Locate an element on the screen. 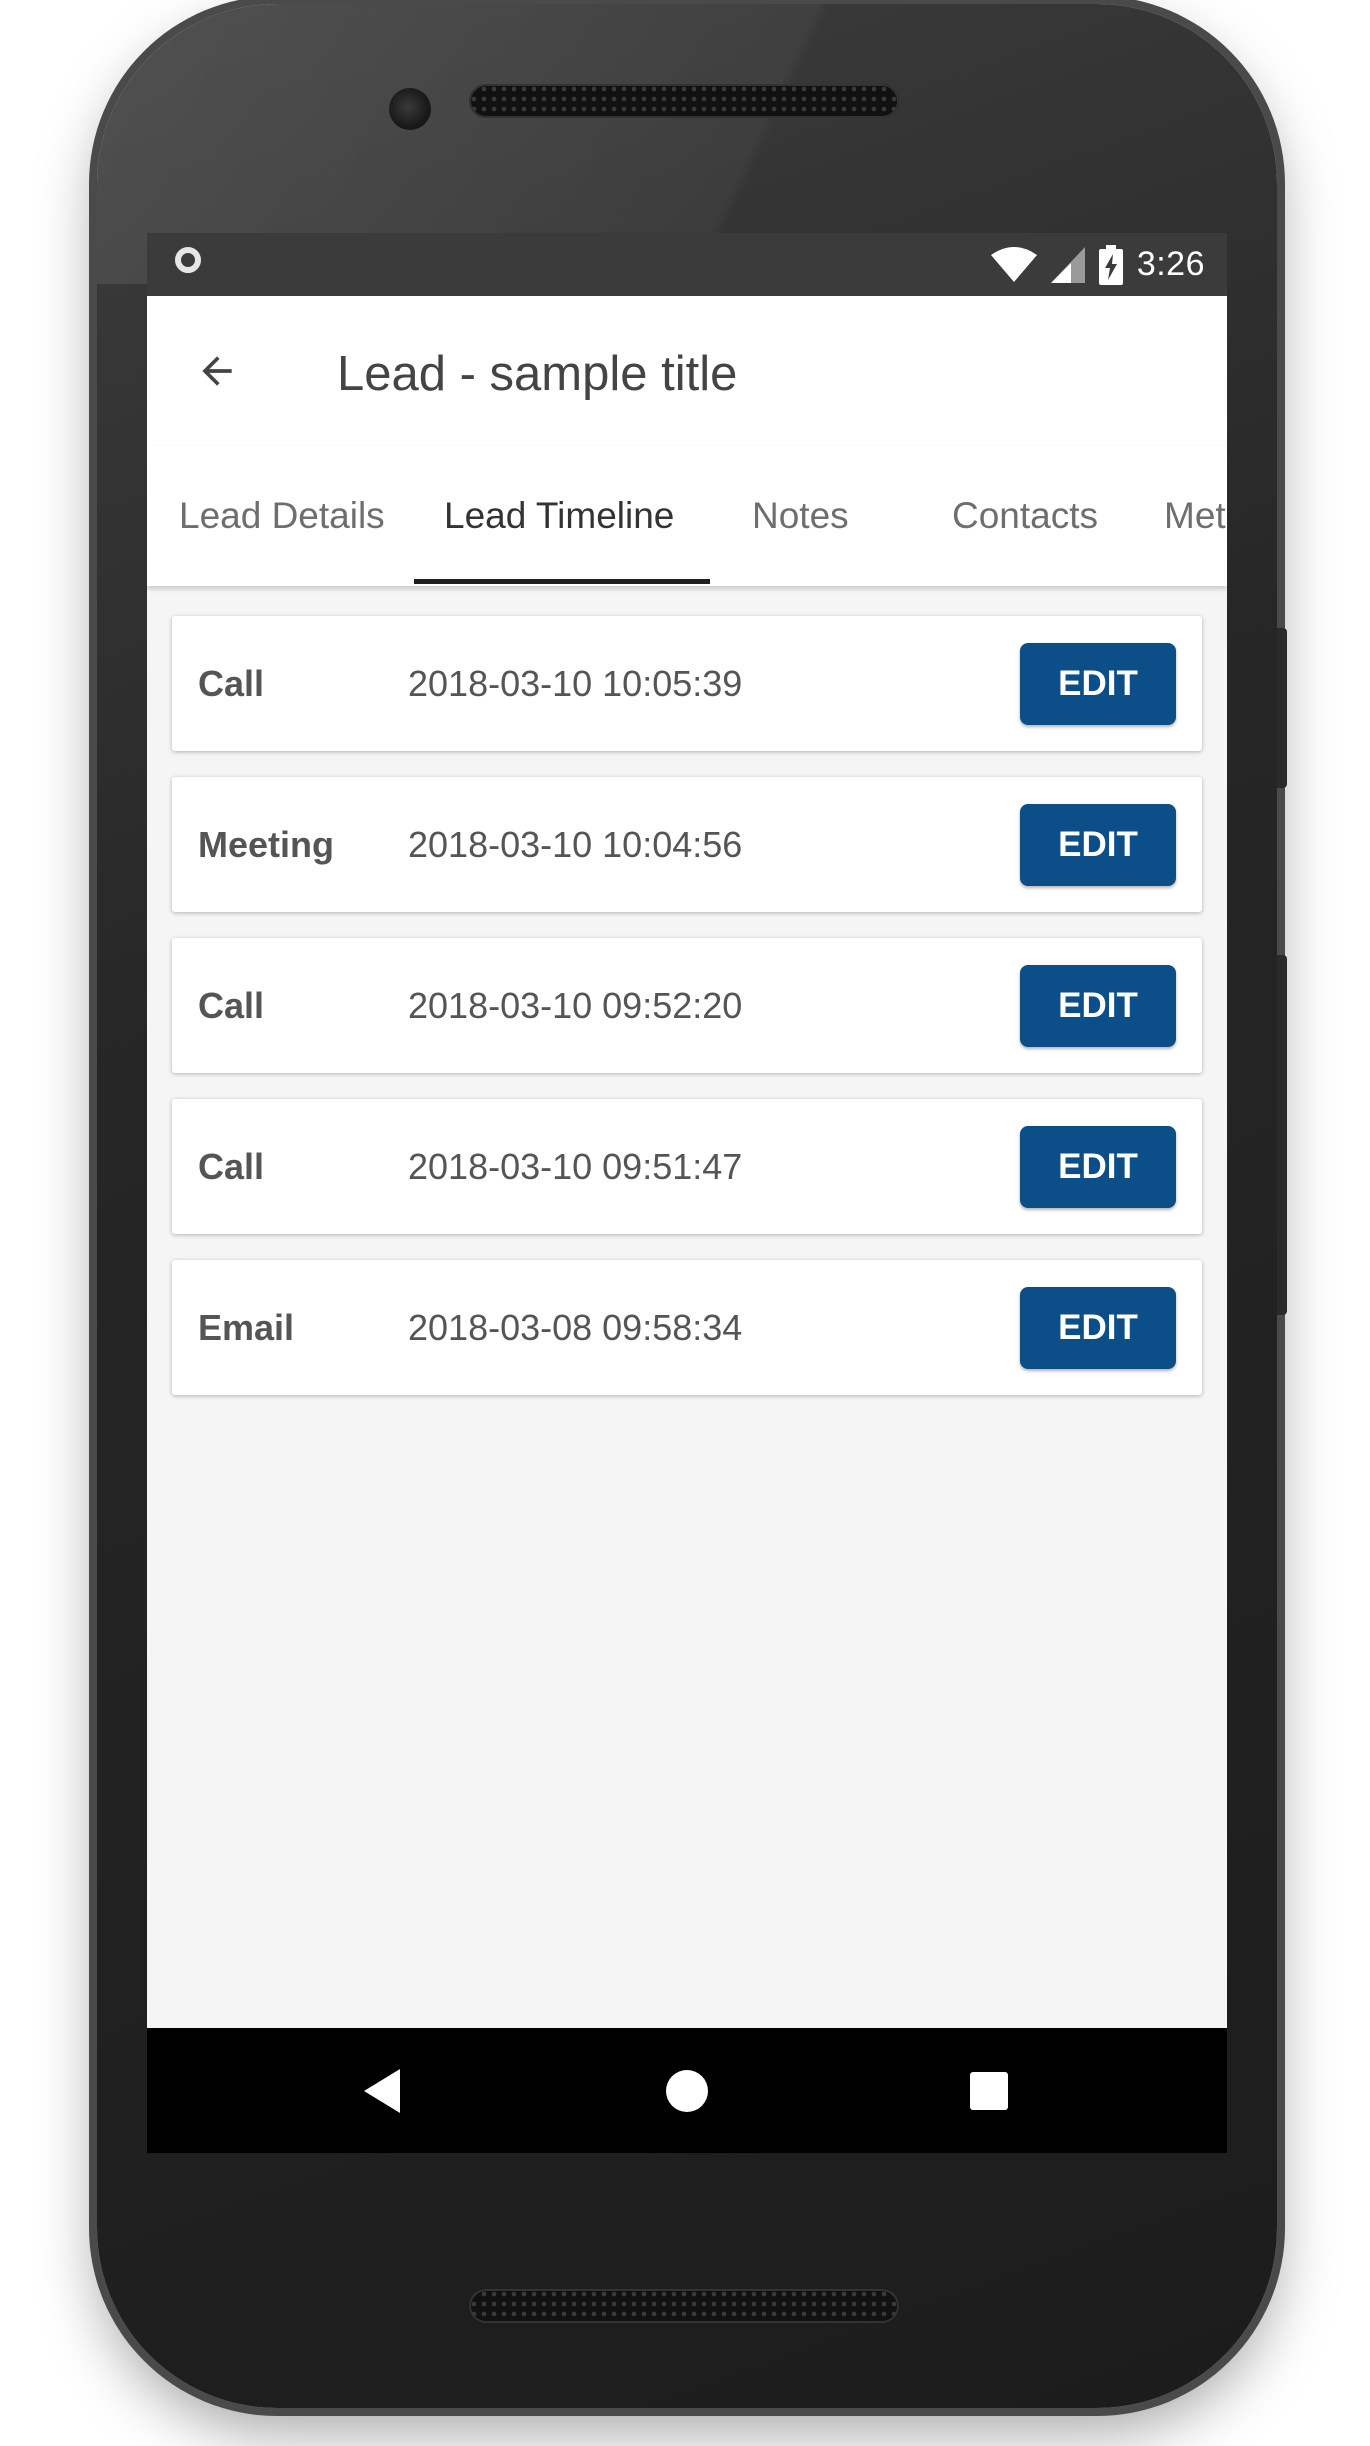 This screenshot has width=1370, height=2446. page-title: Lead - sample title is located at coordinates (537, 374).